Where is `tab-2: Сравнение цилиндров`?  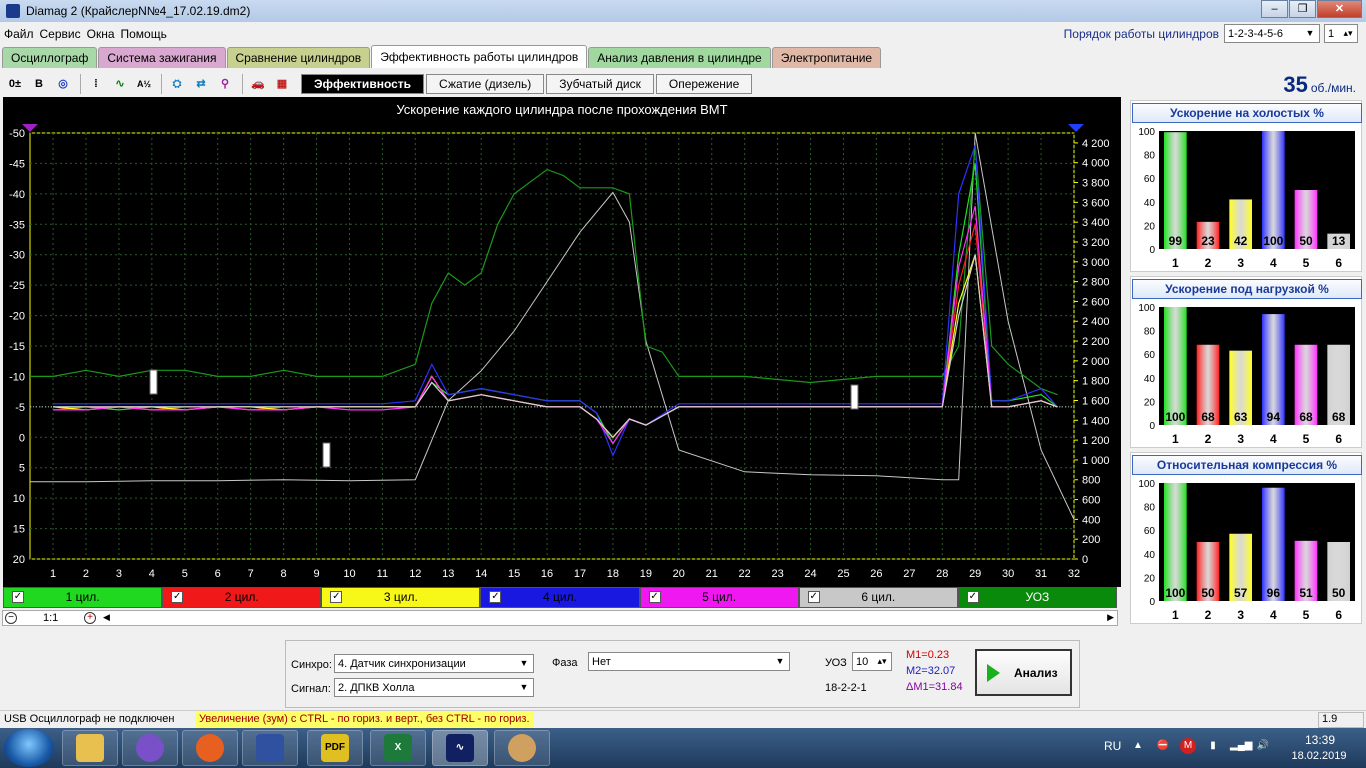 tab-2: Сравнение цилиндров is located at coordinates (298, 57).